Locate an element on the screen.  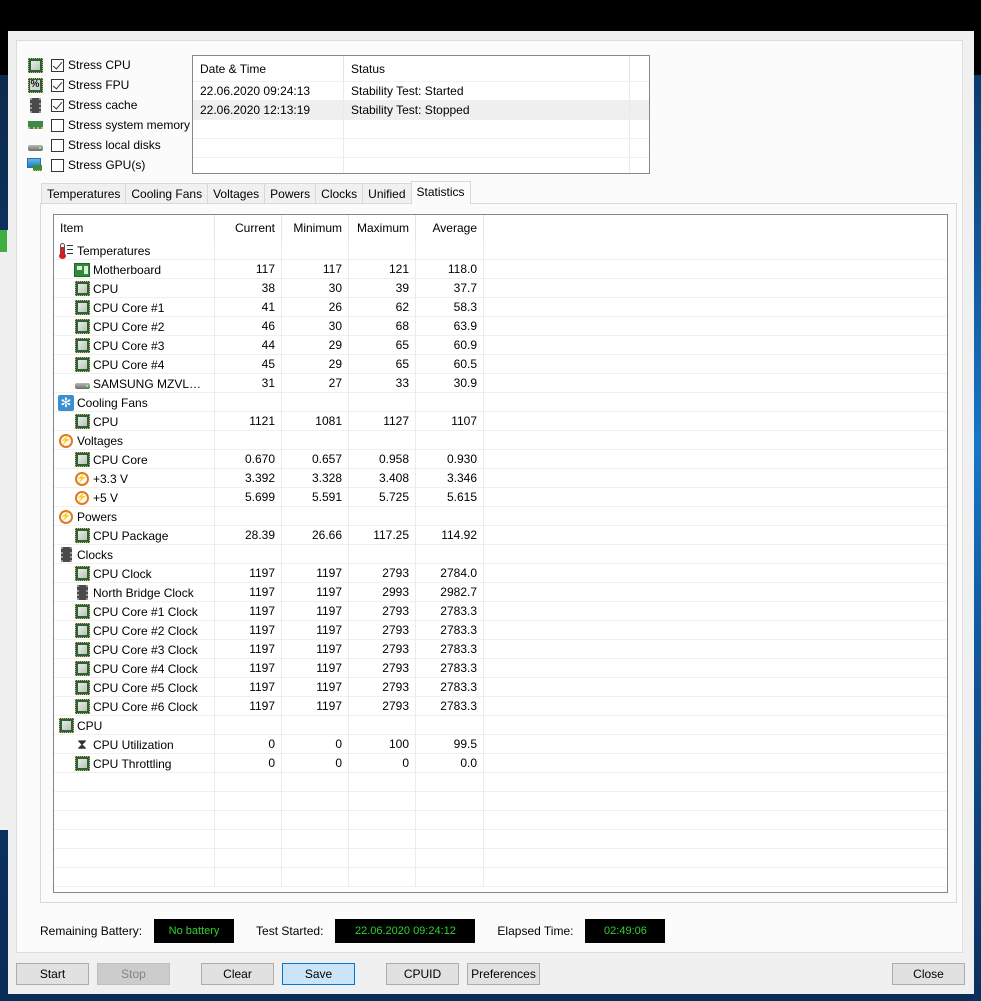
table-row: ⧗ CPU Utilization 0 0 100 99.5 is located at coordinates (500, 744).